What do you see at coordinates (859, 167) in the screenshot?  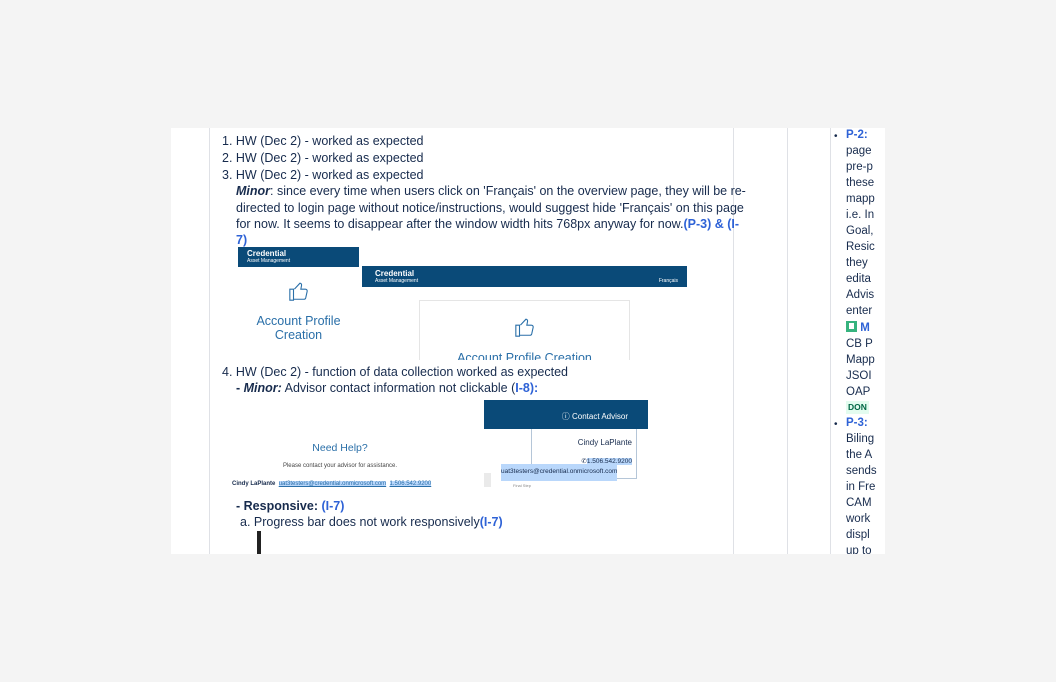 I see `side-line: pre-p` at bounding box center [859, 167].